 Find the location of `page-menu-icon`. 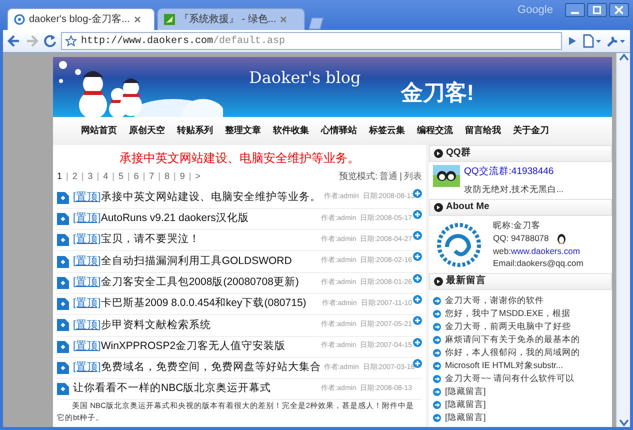

page-menu-icon is located at coordinates (592, 41).